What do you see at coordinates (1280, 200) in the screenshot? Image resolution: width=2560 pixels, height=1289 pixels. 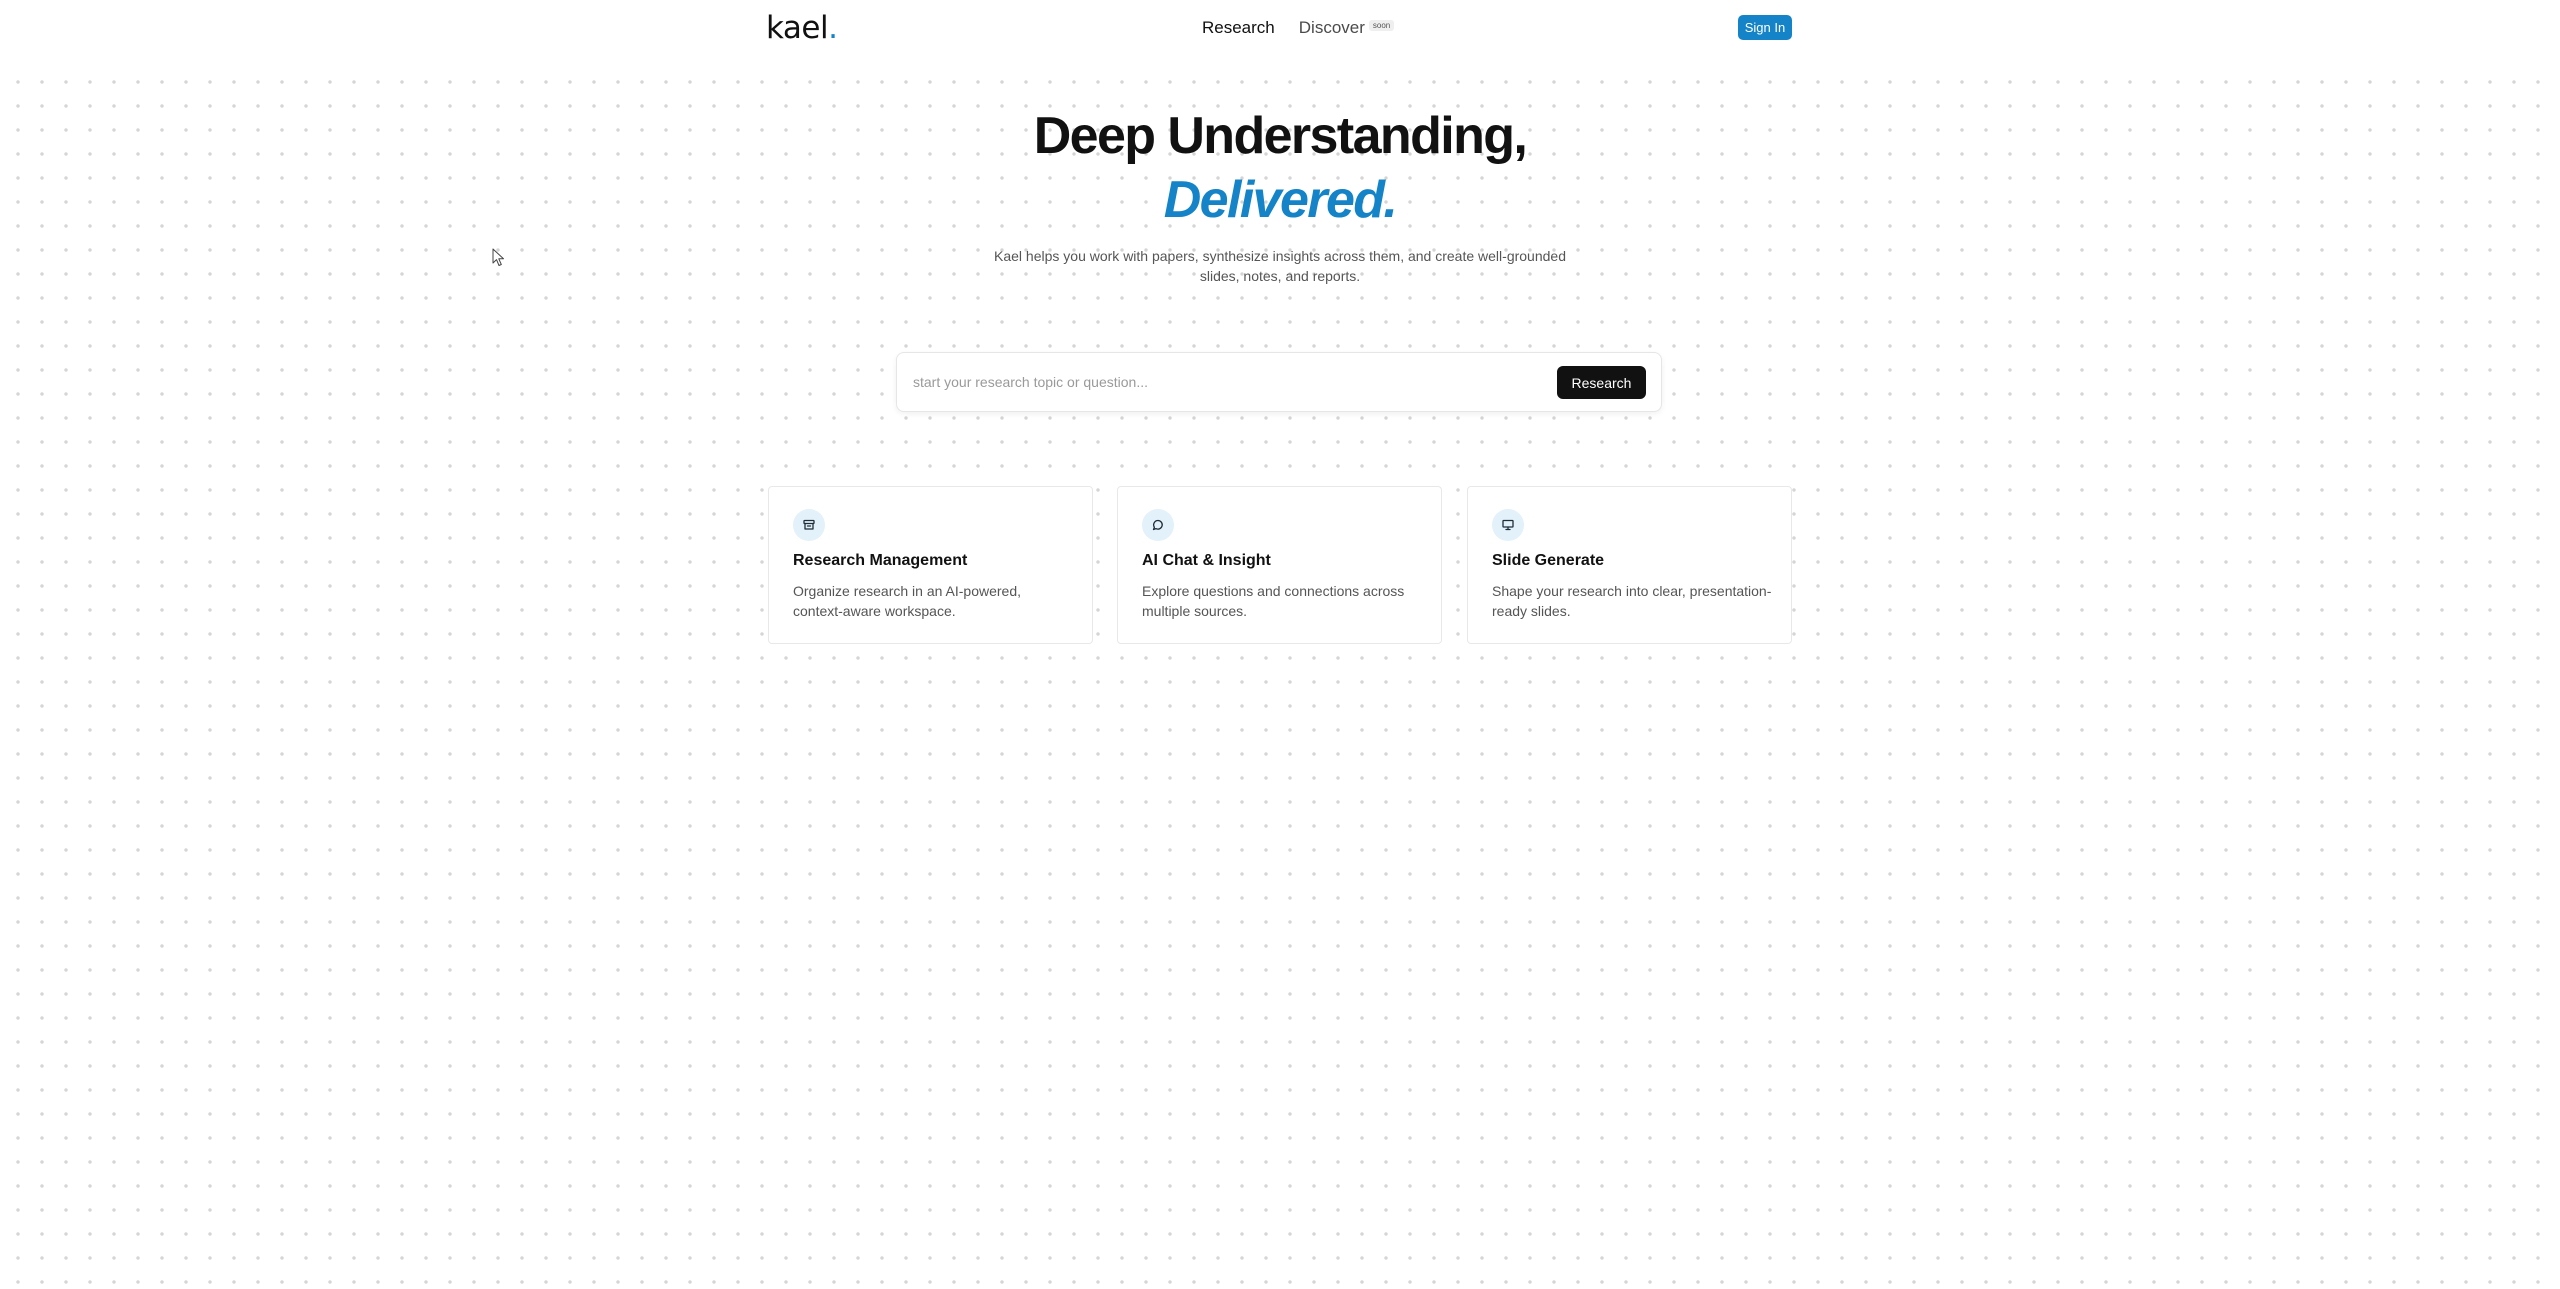 I see `hero-accent-title: Delivered.` at bounding box center [1280, 200].